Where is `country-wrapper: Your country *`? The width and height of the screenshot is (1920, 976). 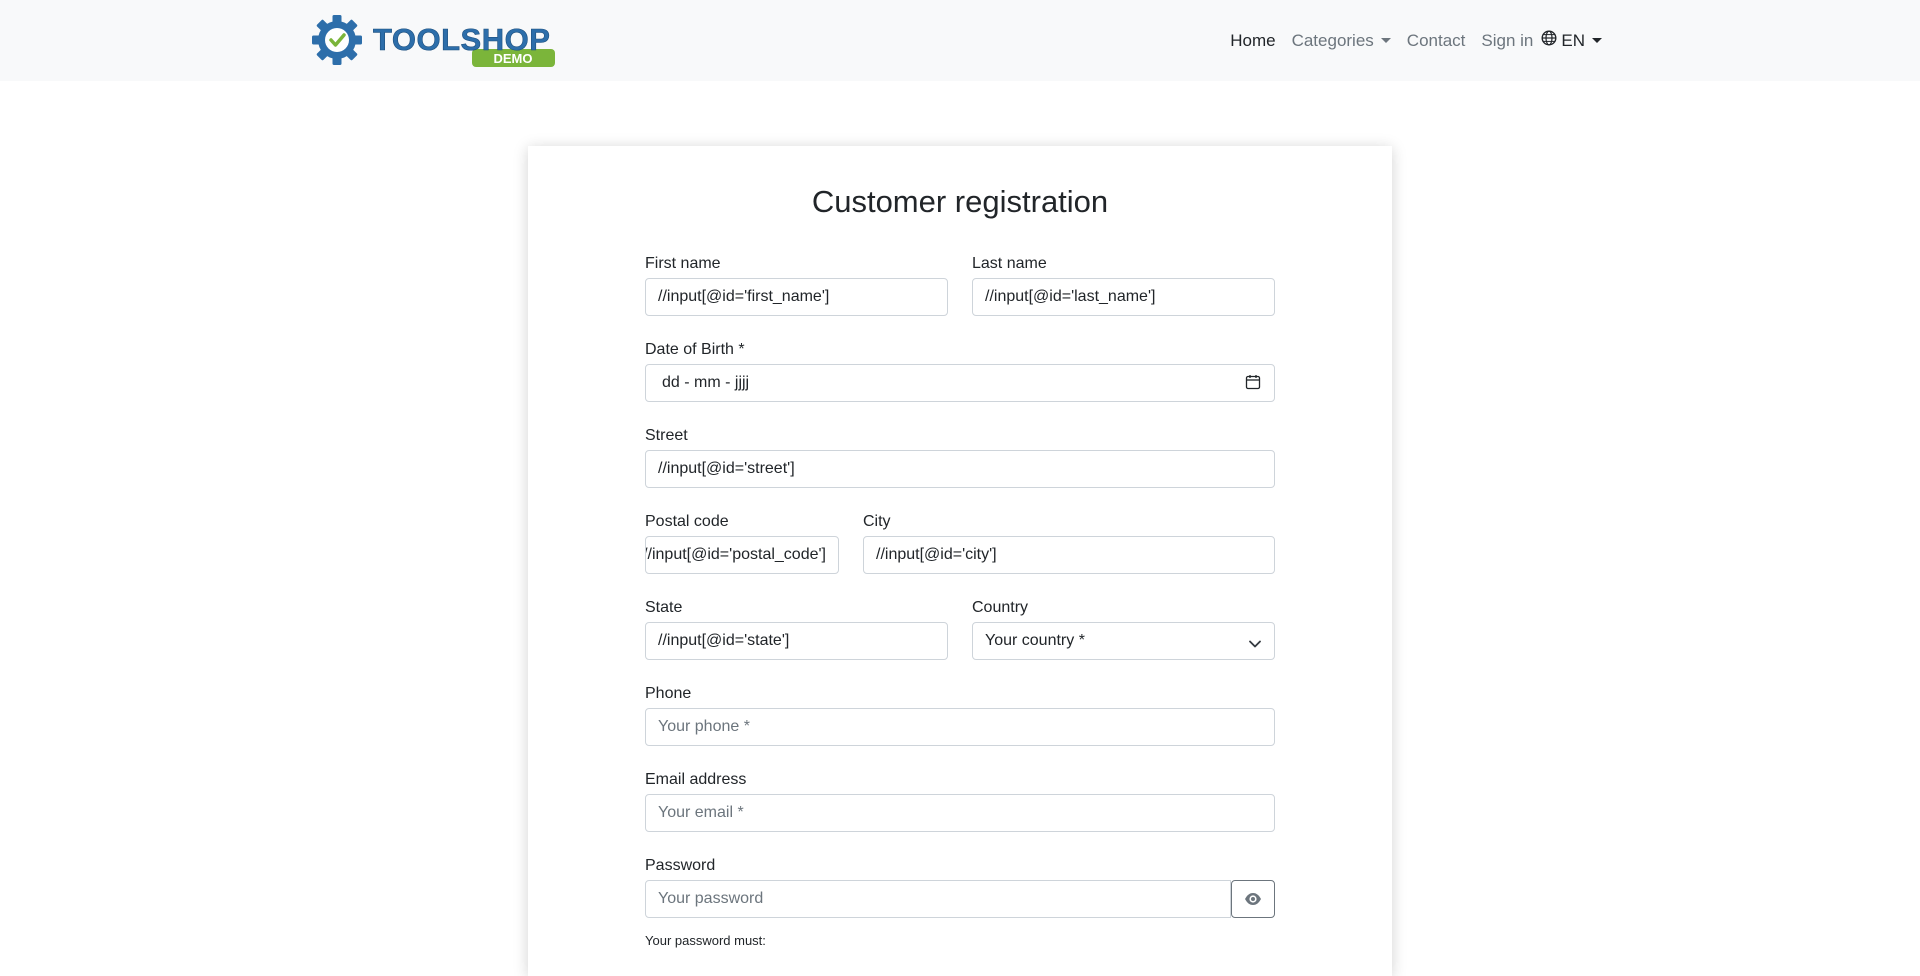
country-wrapper: Your country * is located at coordinates (1123, 641).